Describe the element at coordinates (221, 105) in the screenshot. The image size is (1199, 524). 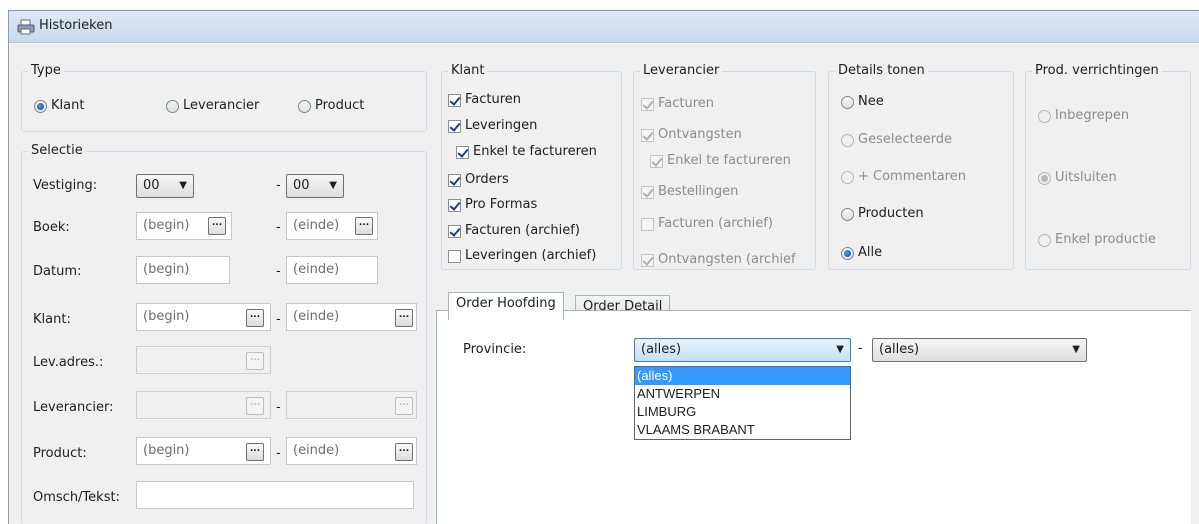
I see `type-option-label: Leverancier` at that location.